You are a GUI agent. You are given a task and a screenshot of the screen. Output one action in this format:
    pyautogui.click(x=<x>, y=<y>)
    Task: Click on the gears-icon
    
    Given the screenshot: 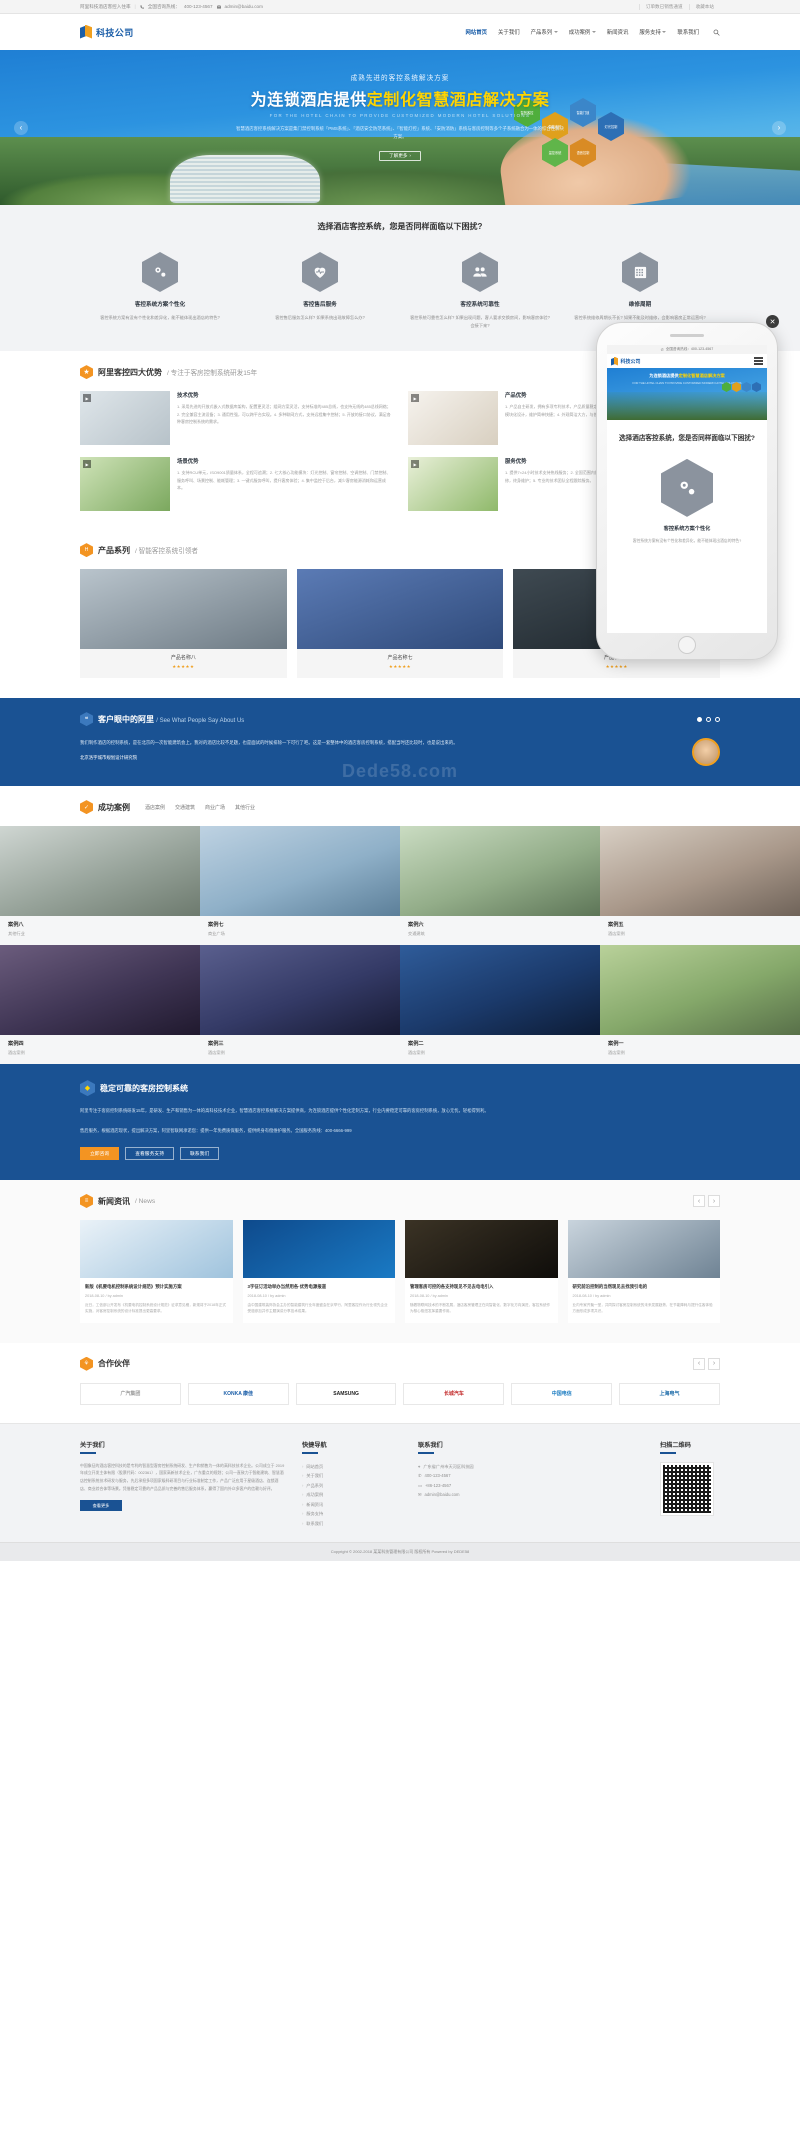 What is the action you would take?
    pyautogui.click(x=160, y=272)
    